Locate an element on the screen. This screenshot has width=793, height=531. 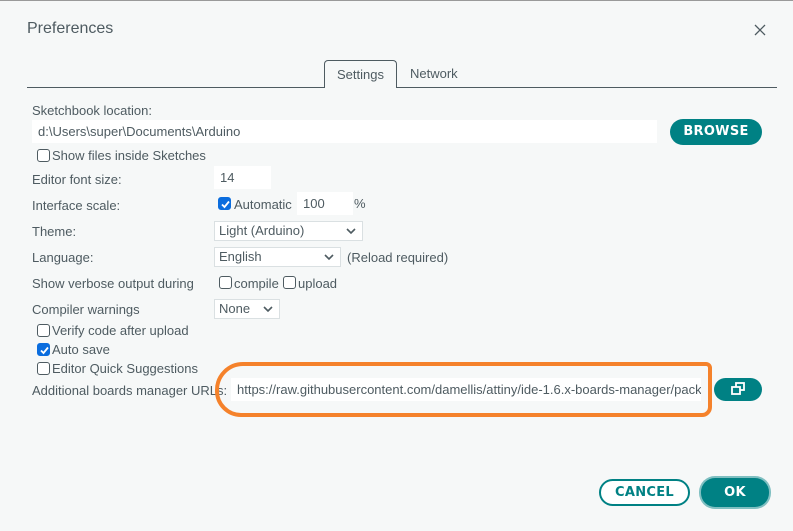
language-select: English is located at coordinates (277, 257).